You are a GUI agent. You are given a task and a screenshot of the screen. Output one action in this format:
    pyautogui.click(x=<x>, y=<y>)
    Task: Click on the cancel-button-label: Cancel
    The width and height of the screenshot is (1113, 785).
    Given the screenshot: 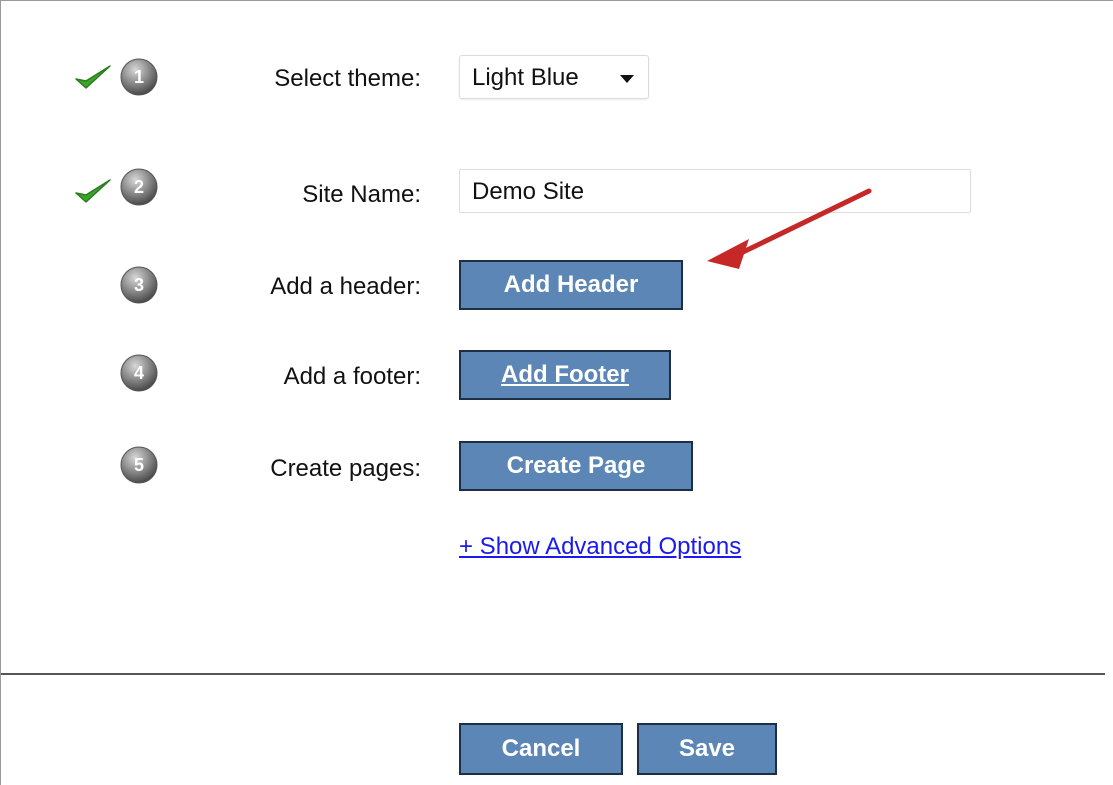 What is the action you would take?
    pyautogui.click(x=541, y=748)
    